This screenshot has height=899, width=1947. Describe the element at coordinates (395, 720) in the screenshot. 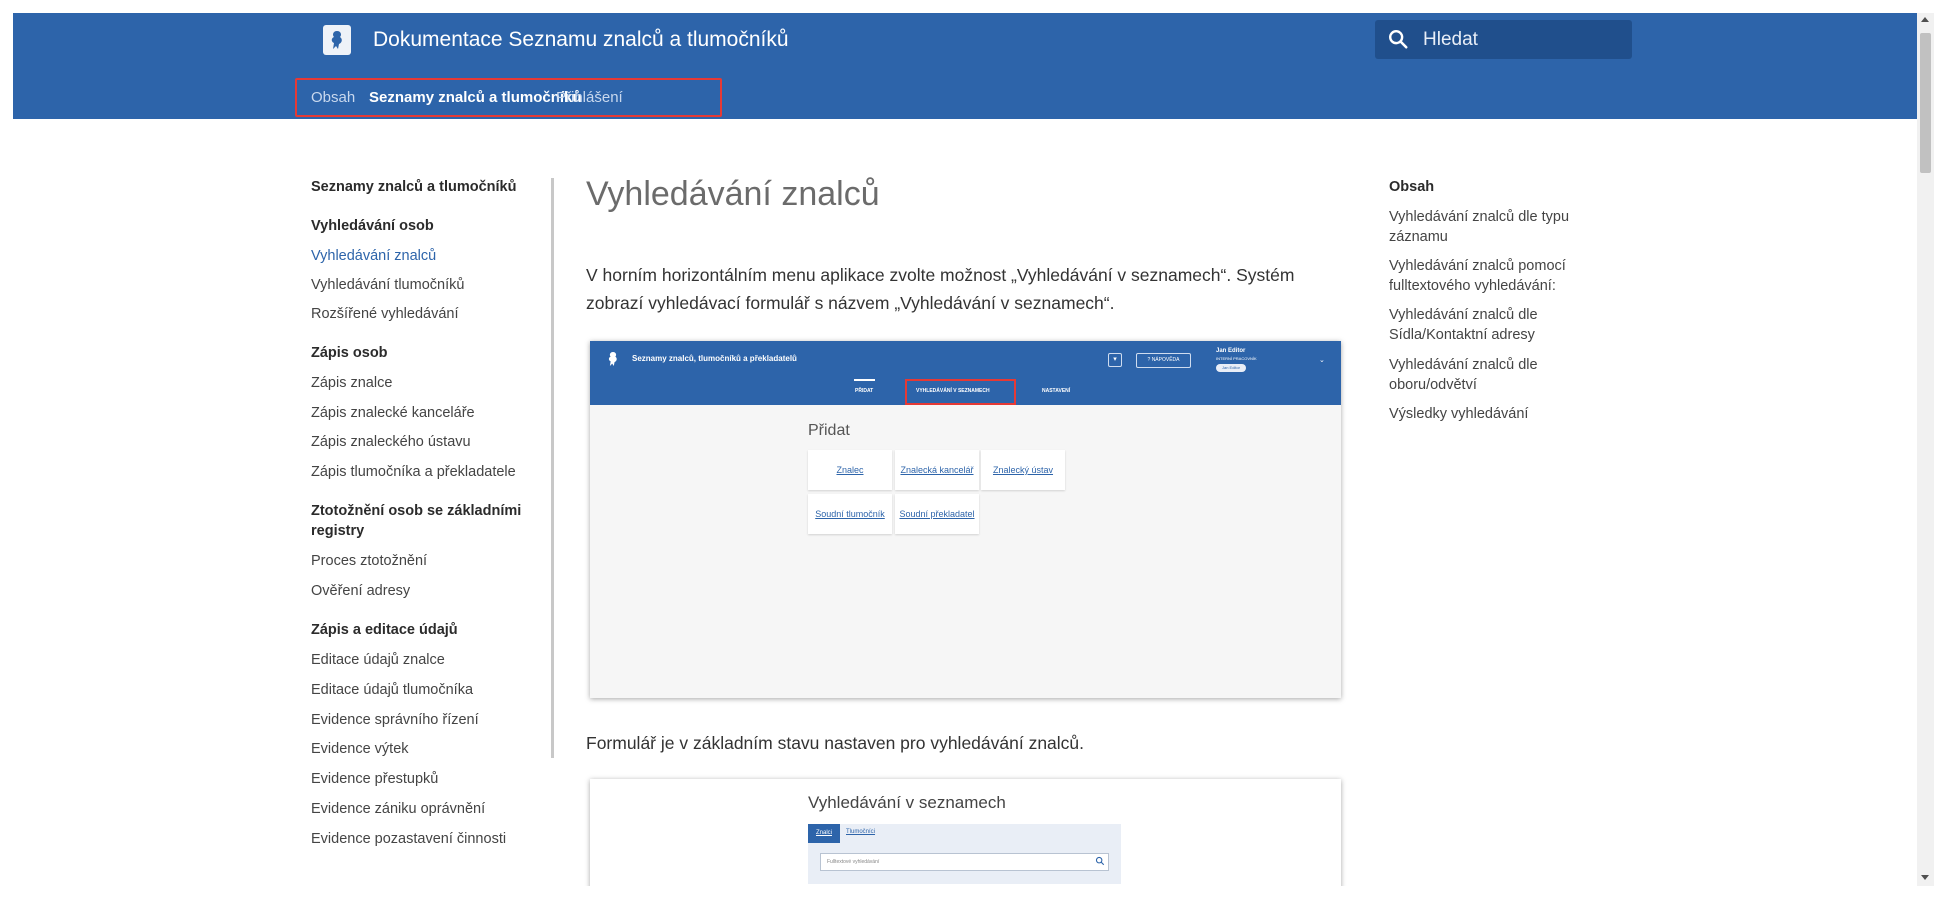

I see `nav-item-evidence-spravniho-rizeni: Evidence správního řízení` at that location.